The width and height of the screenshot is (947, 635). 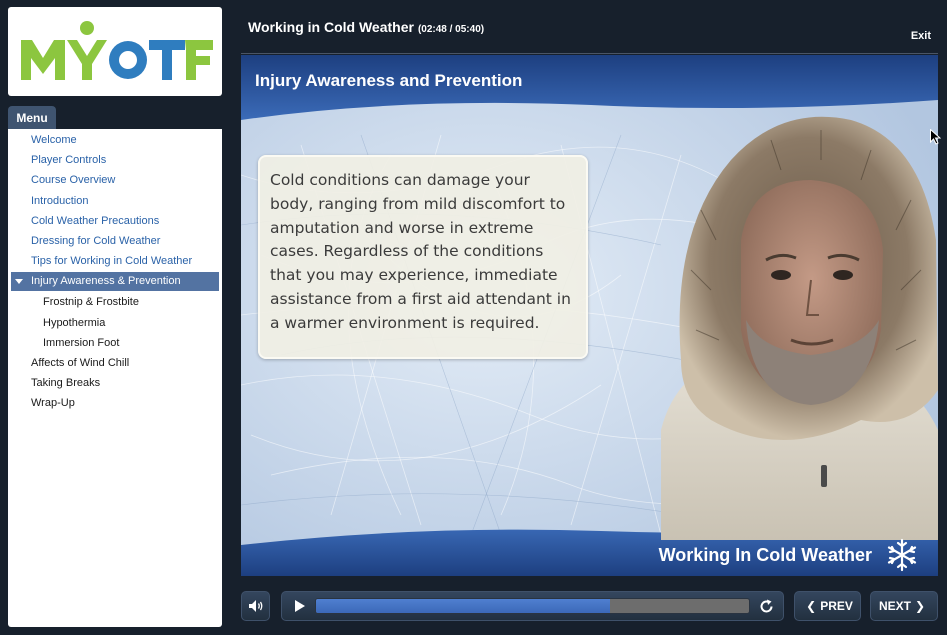 I want to click on menu-item: Tips for Working in Cold Weather, so click(x=115, y=261).